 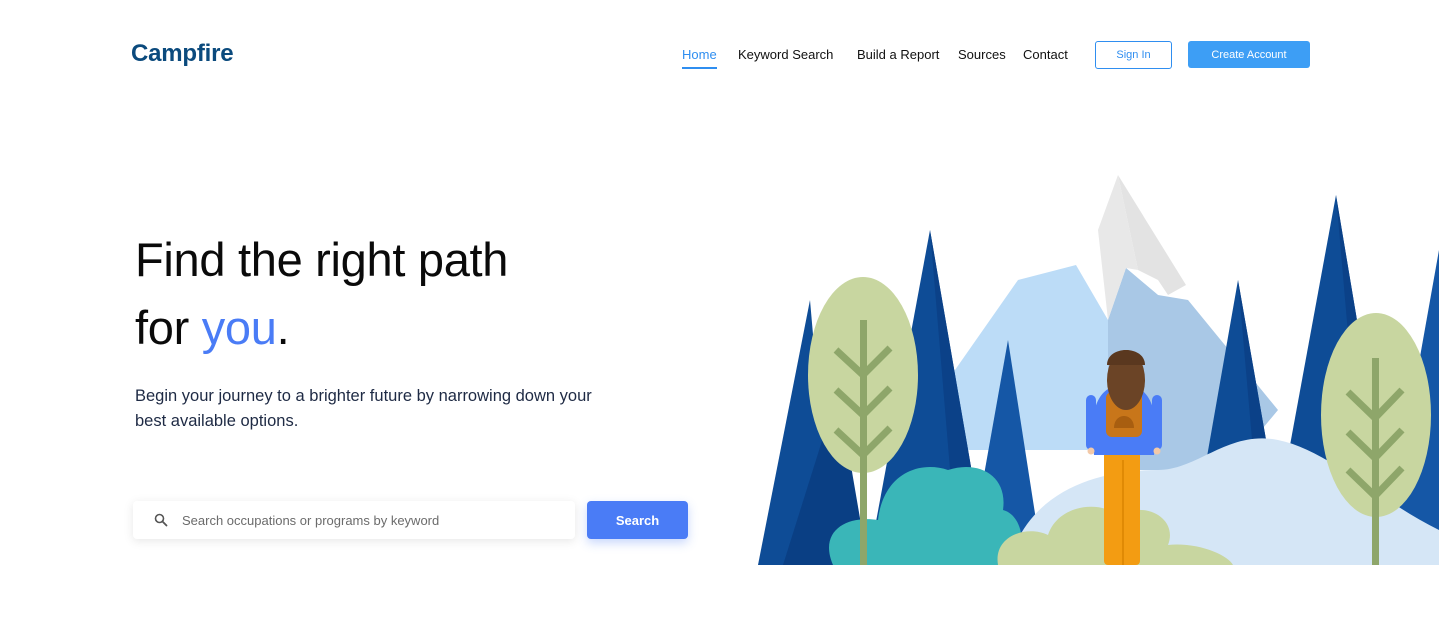 What do you see at coordinates (699, 58) in the screenshot?
I see `nav-home: Home` at bounding box center [699, 58].